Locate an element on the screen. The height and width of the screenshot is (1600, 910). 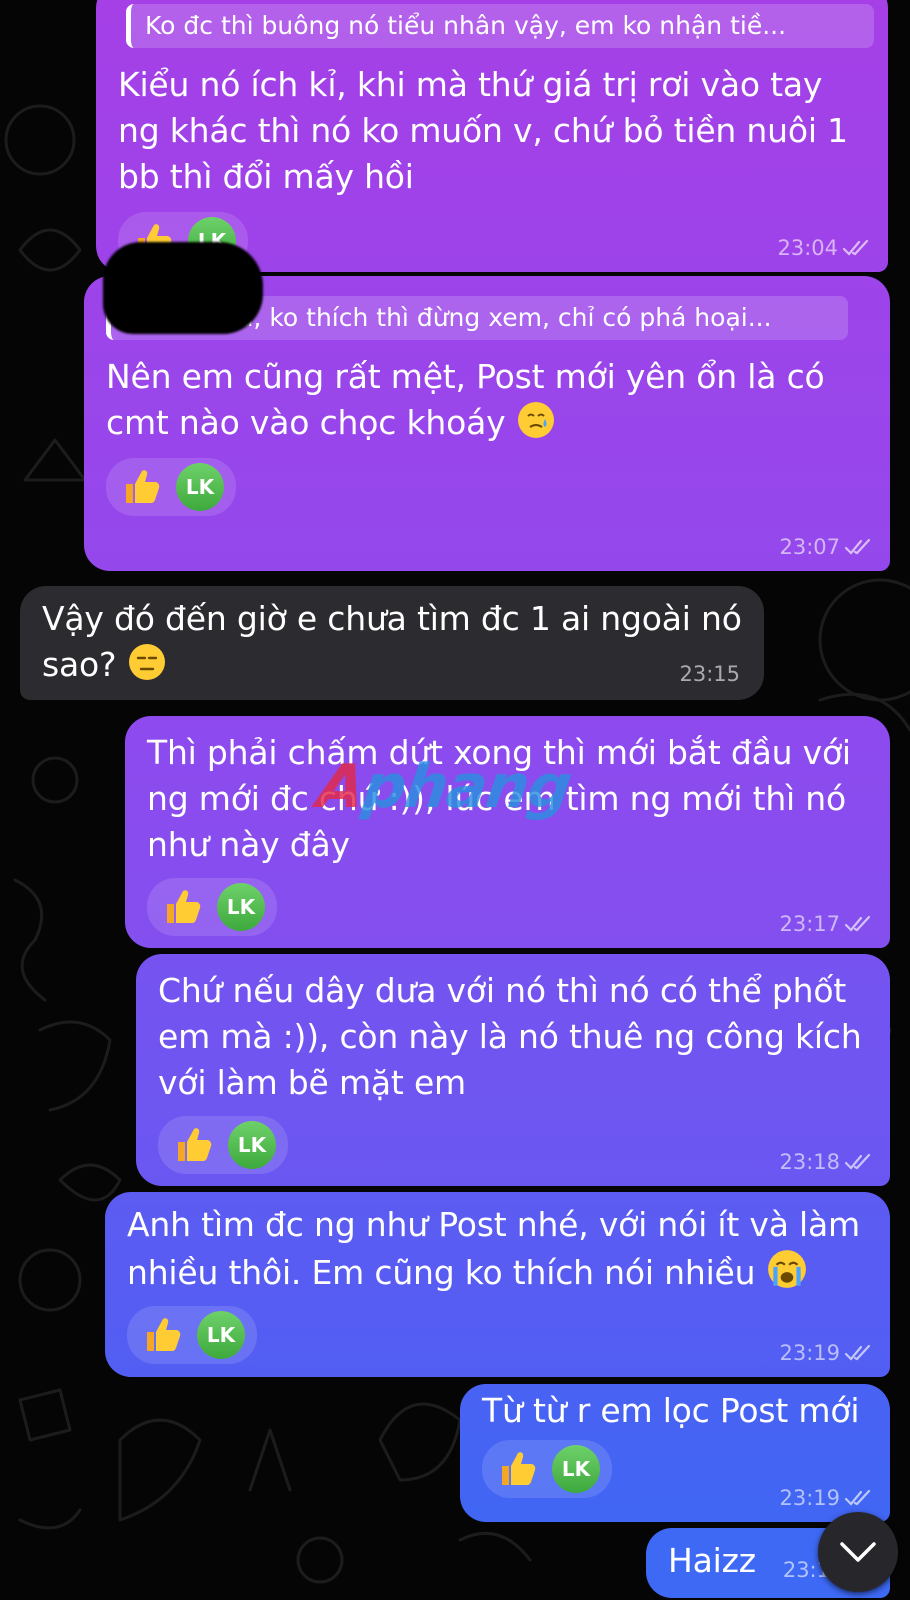
chevron-down-icon is located at coordinates (858, 1552).